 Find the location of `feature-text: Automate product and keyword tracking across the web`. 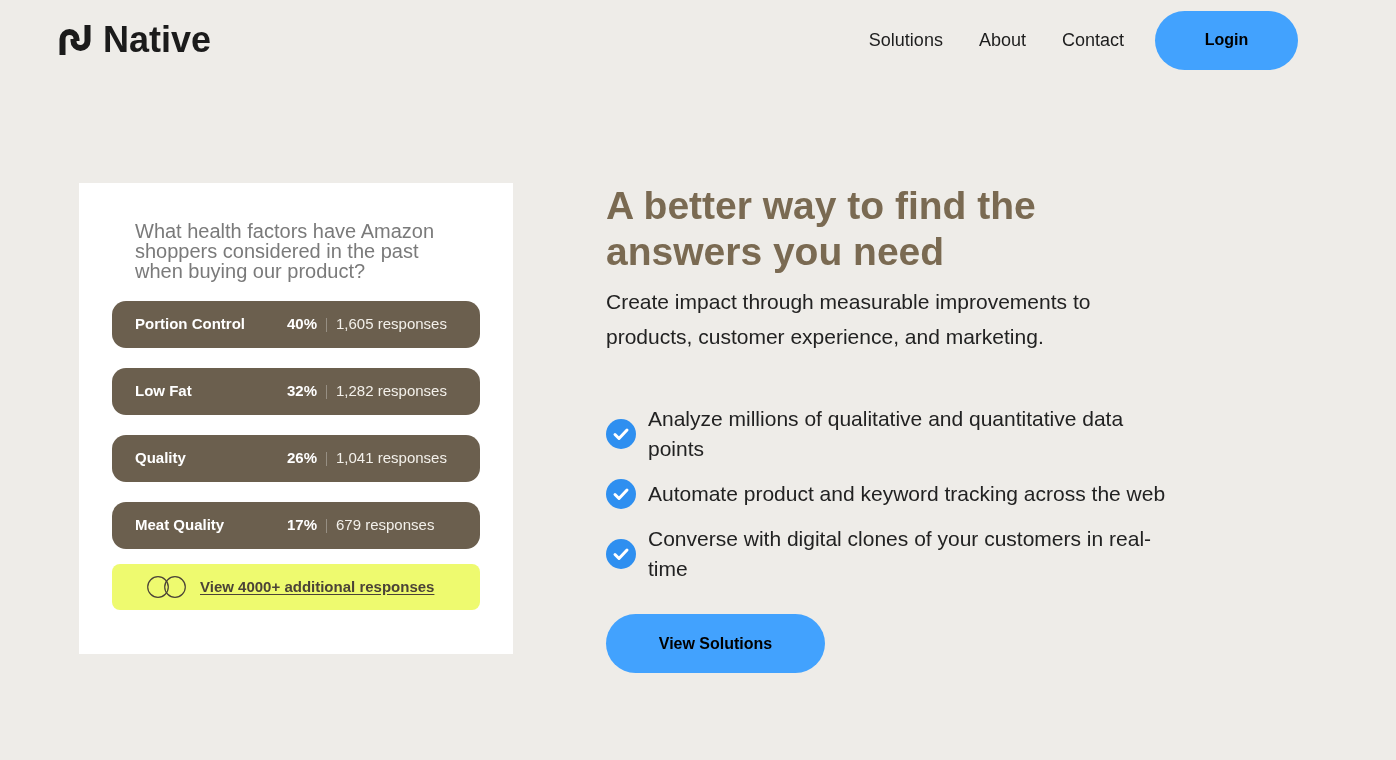

feature-text: Automate product and keyword tracking across the web is located at coordinates (907, 494).